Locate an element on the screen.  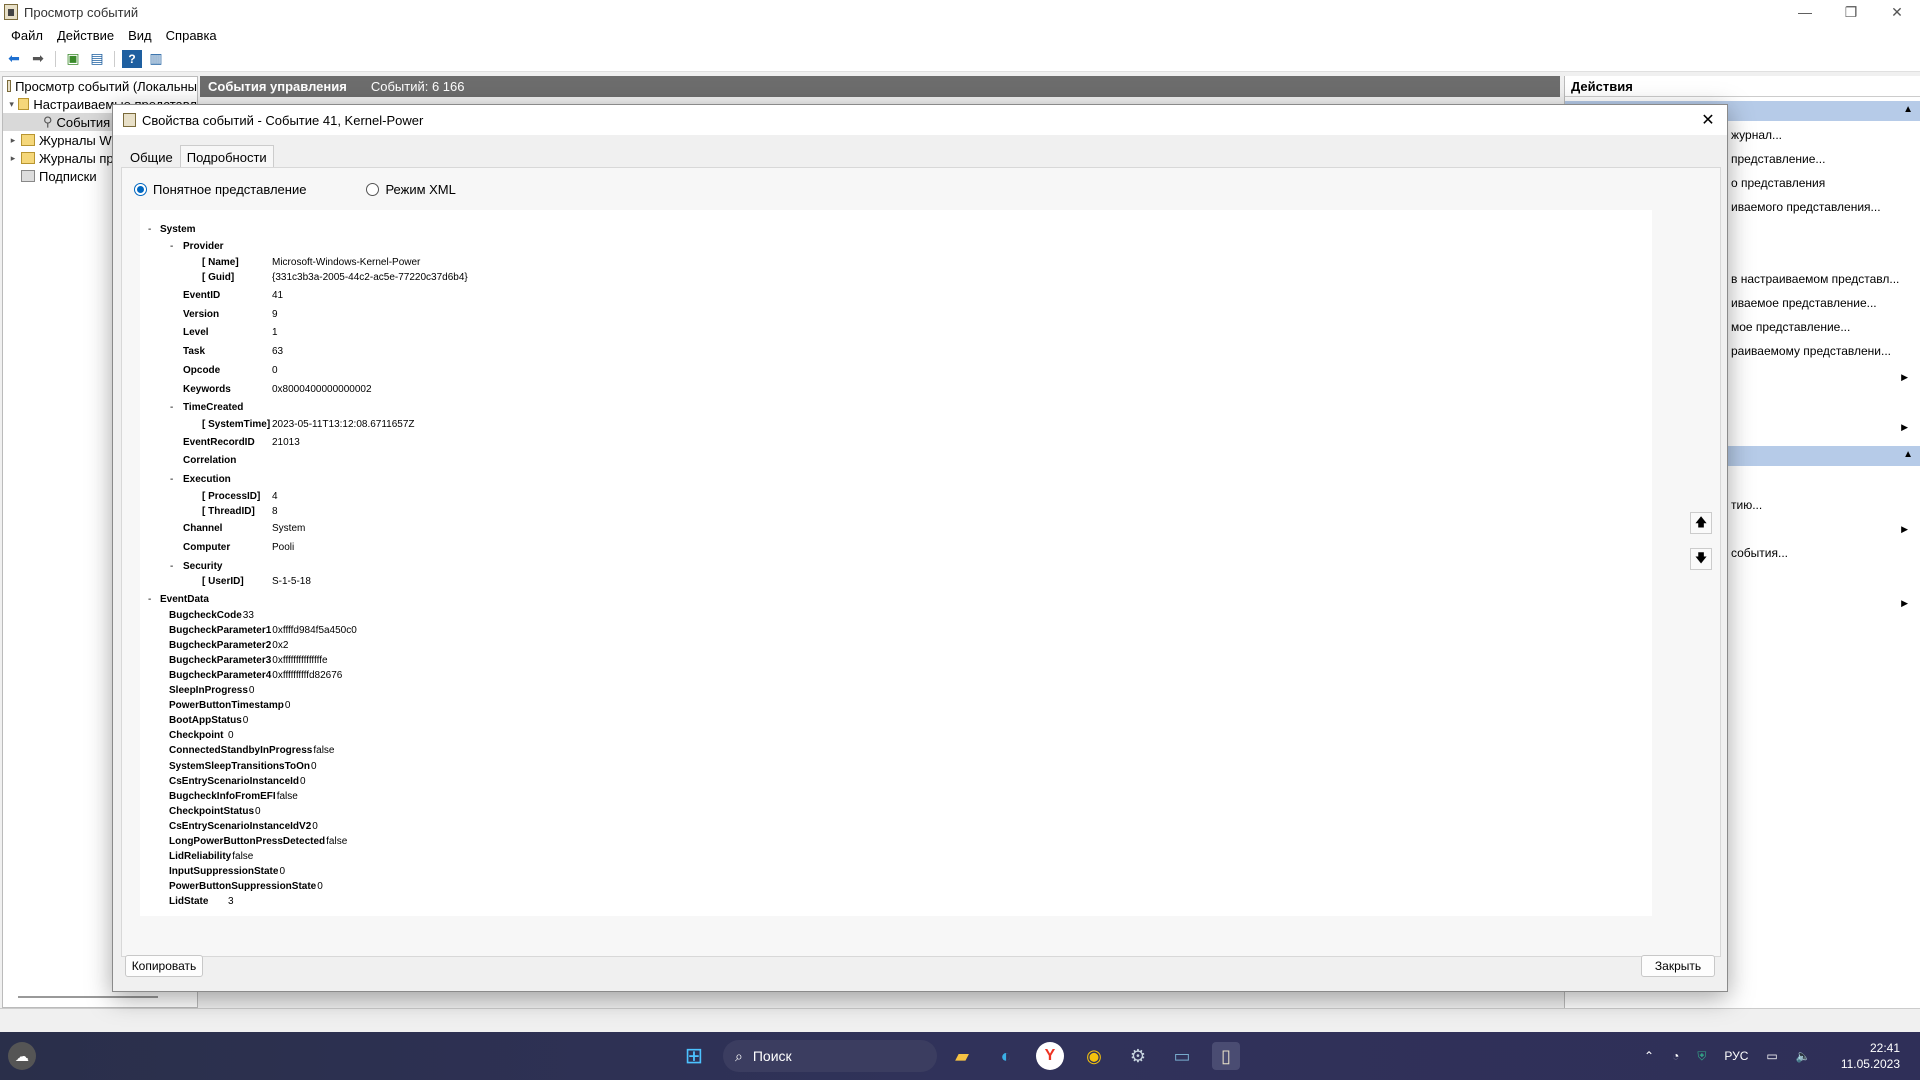
help-icon: ? is located at coordinates (132, 58).